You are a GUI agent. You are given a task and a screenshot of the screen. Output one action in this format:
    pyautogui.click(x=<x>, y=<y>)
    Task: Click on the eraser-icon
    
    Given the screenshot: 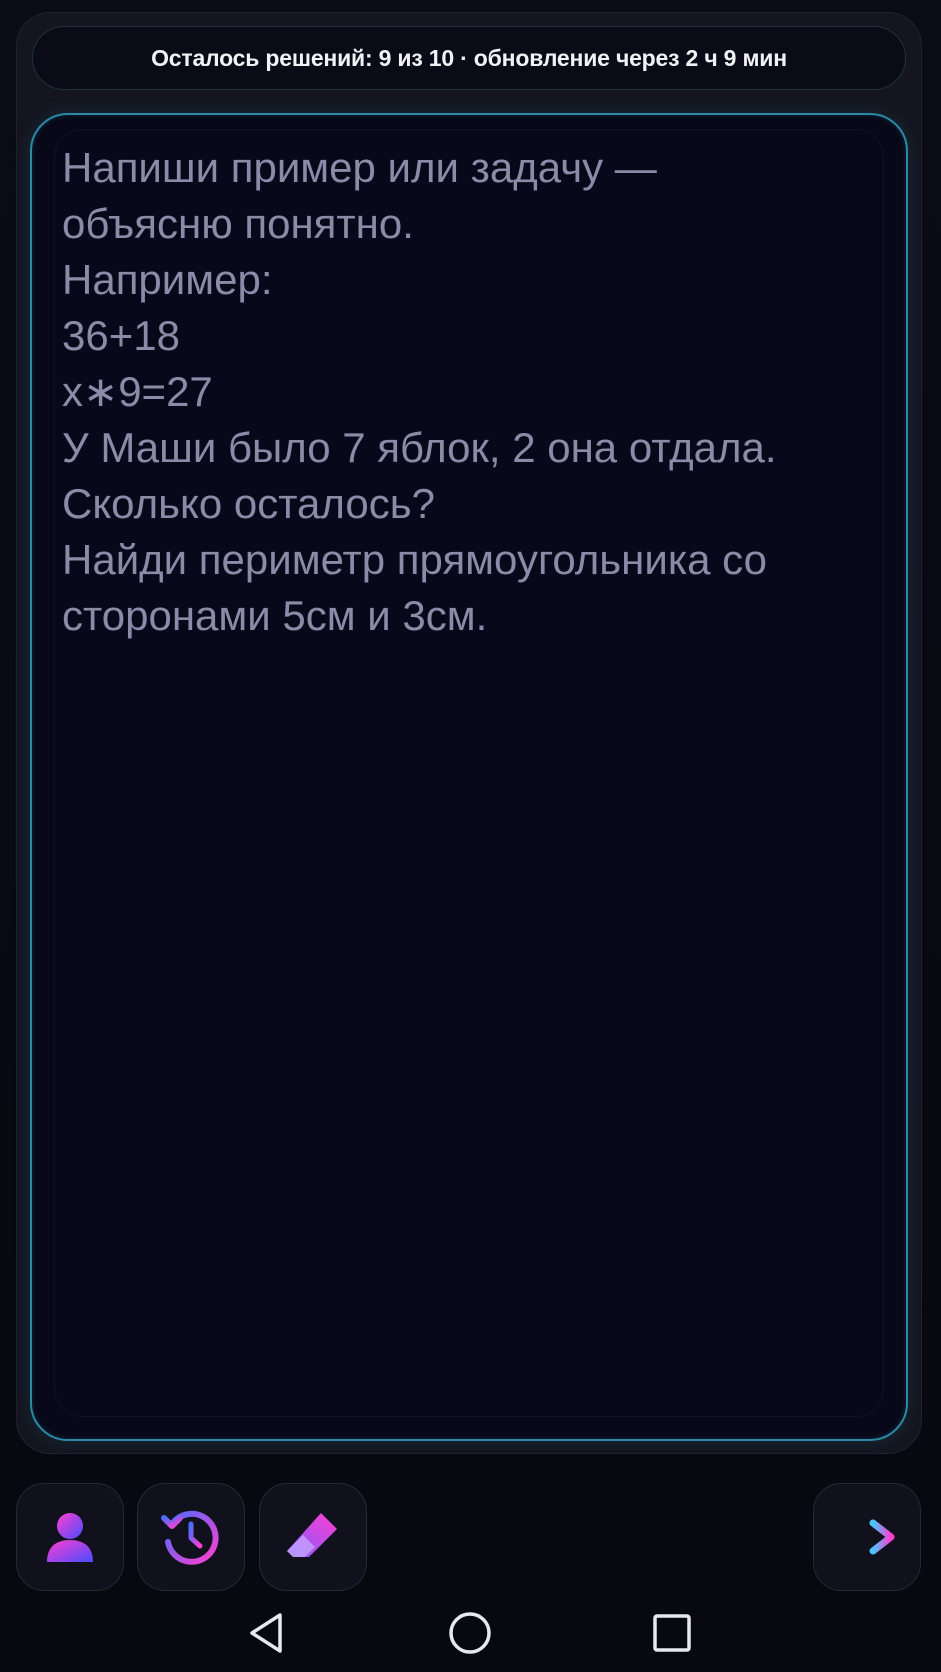 What is the action you would take?
    pyautogui.click(x=312, y=1539)
    